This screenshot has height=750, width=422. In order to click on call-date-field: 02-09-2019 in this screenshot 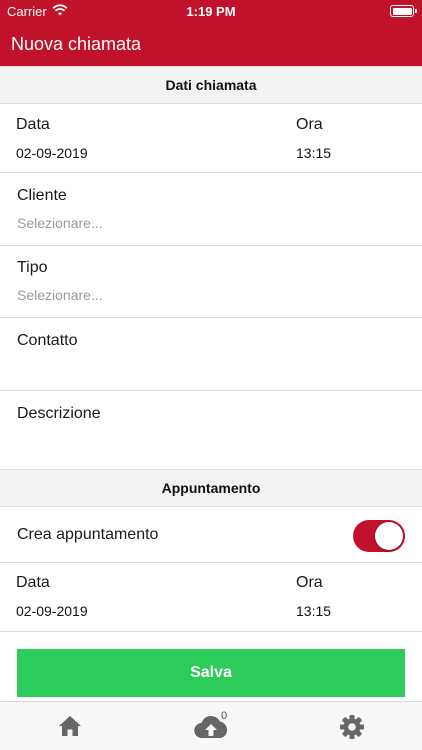, I will do `click(52, 153)`.